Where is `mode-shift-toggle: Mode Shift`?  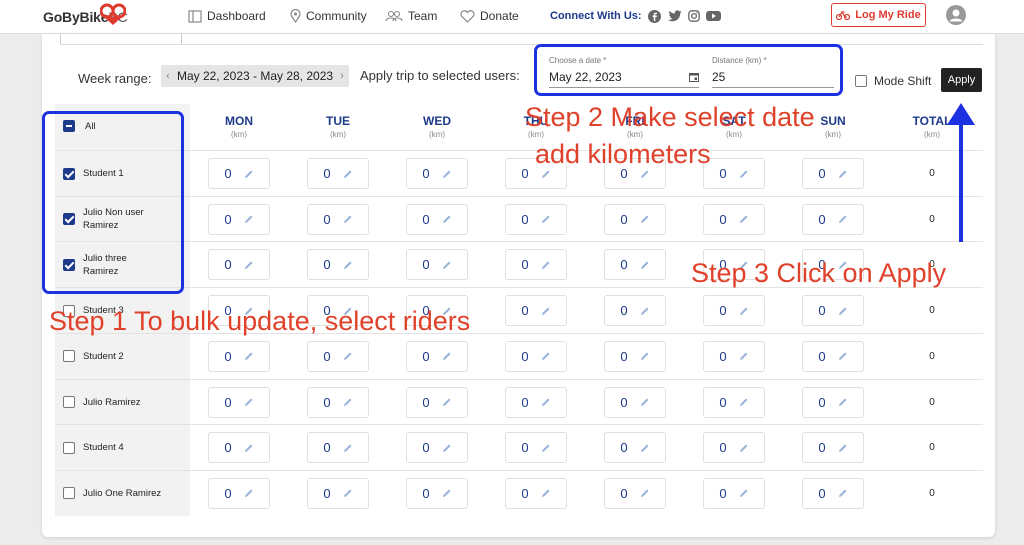
mode-shift-toggle: Mode Shift is located at coordinates (893, 81).